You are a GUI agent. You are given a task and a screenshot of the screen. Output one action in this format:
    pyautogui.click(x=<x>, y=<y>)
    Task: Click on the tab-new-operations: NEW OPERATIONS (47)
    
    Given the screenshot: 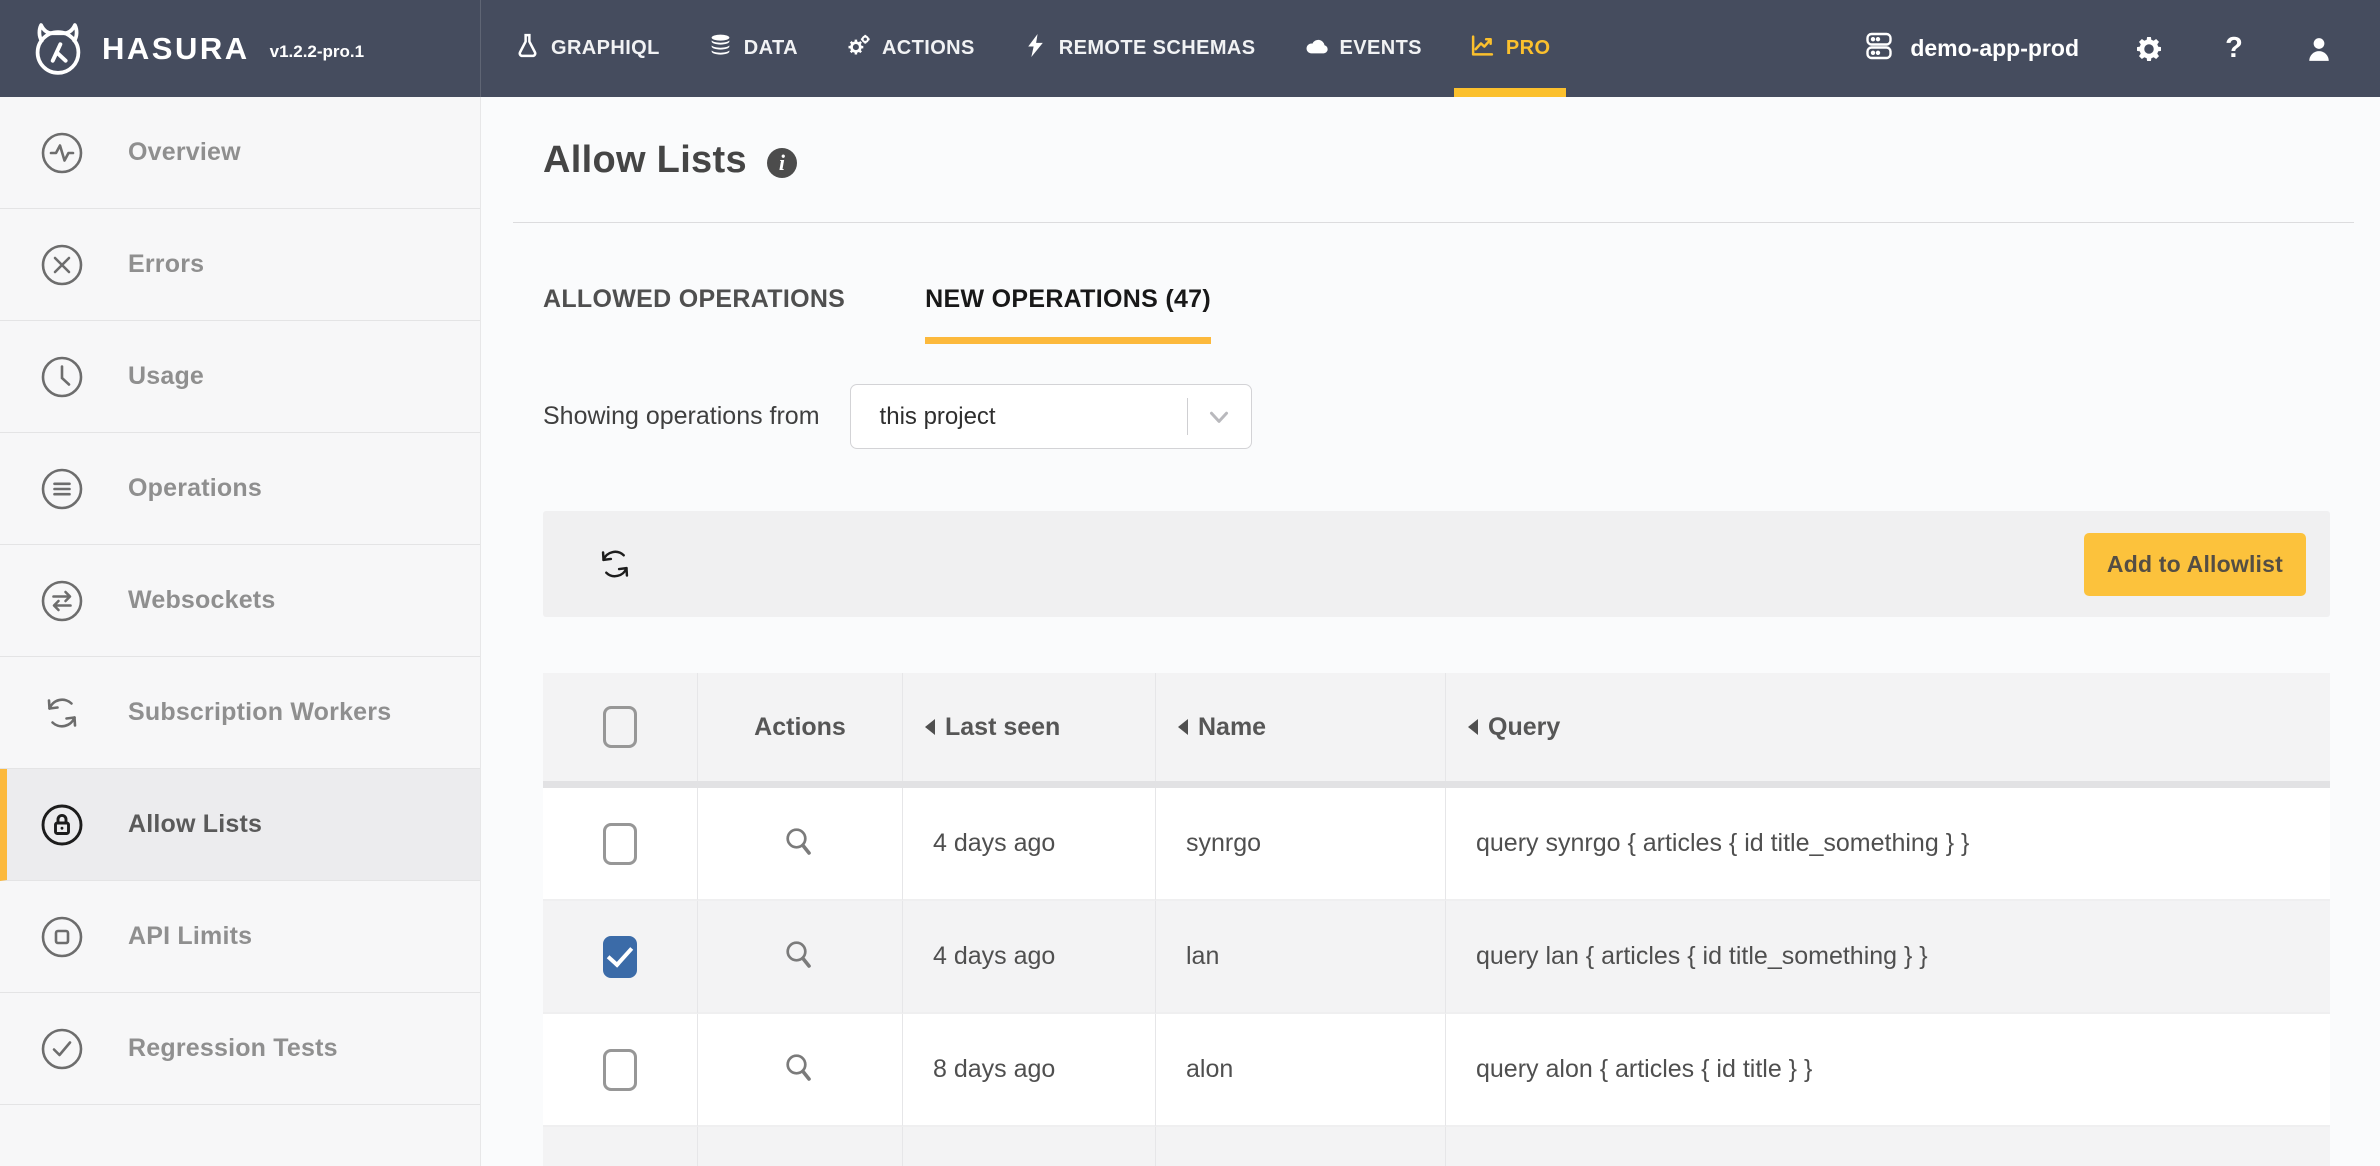 What is the action you would take?
    pyautogui.click(x=1068, y=314)
    